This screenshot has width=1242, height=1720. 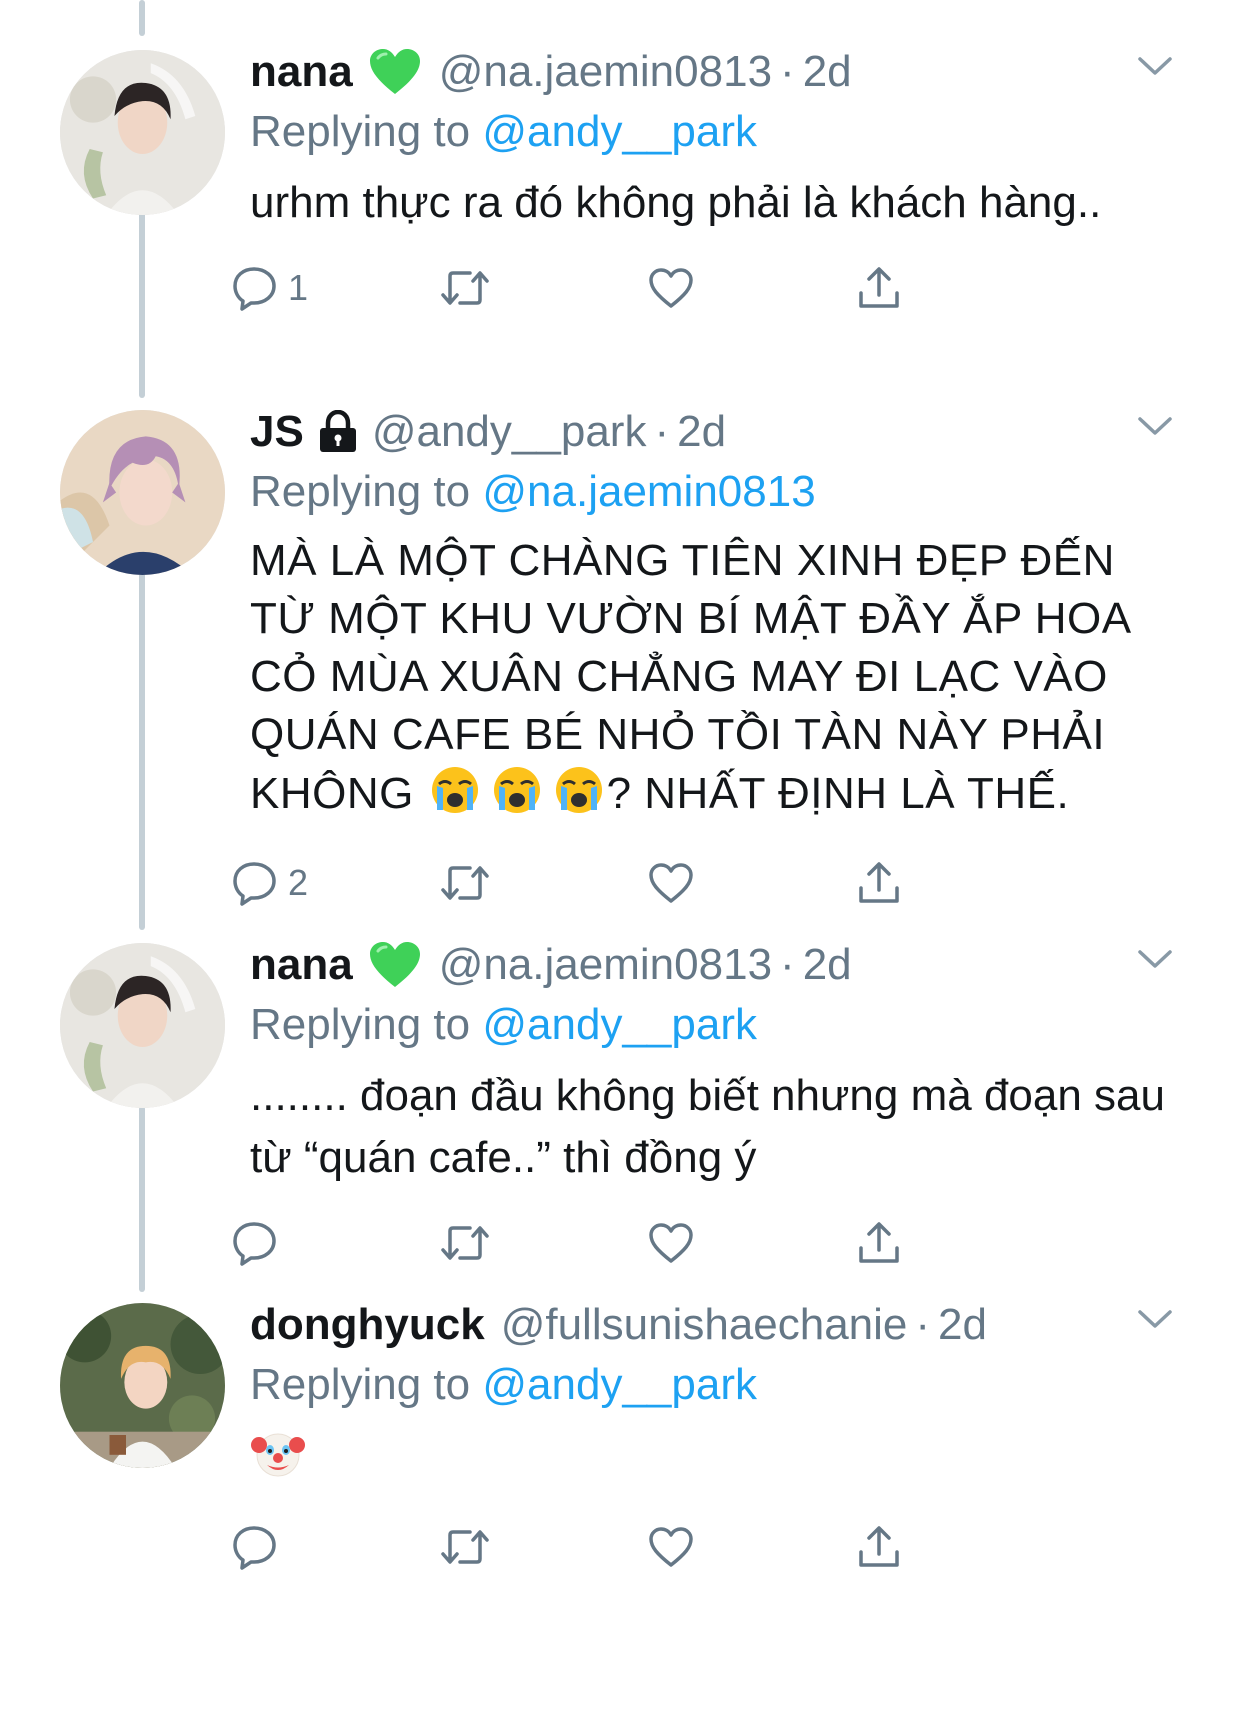 What do you see at coordinates (338, 432) in the screenshot?
I see `lock-icon` at bounding box center [338, 432].